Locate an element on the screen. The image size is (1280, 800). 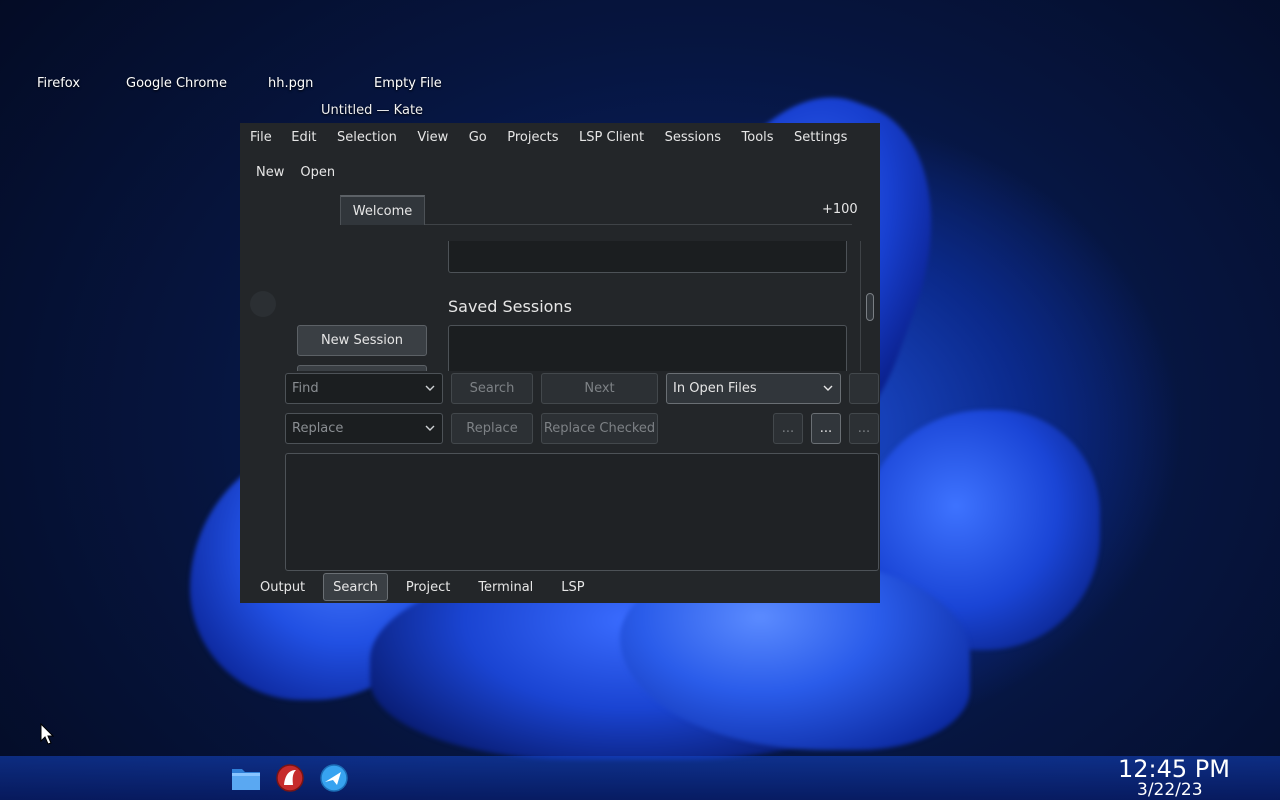
desktop-icon-empty-file: Empty File is located at coordinates (408, 83).